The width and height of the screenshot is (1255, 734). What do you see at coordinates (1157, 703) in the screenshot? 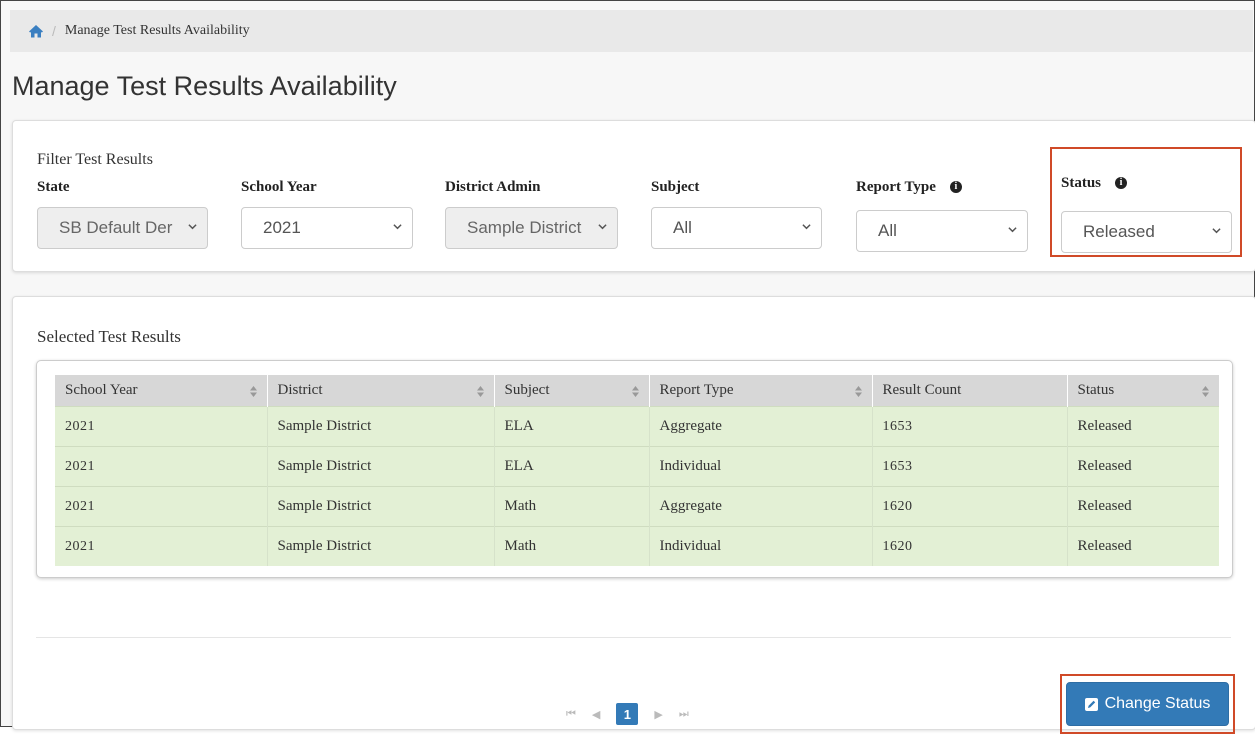
I see `change-status-label: Change Status` at bounding box center [1157, 703].